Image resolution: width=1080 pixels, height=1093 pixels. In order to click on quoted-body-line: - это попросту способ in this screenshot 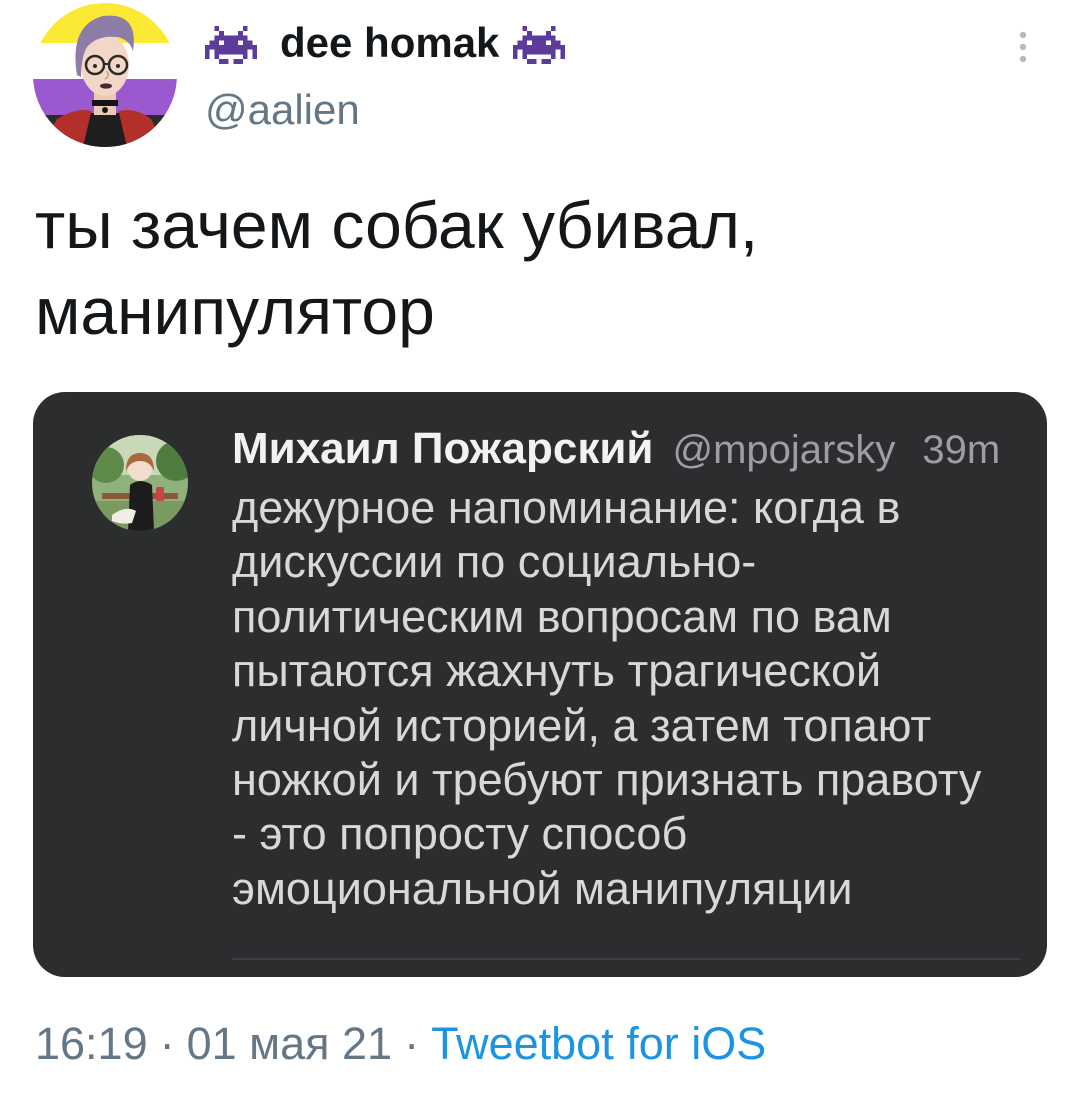, I will do `click(460, 834)`.